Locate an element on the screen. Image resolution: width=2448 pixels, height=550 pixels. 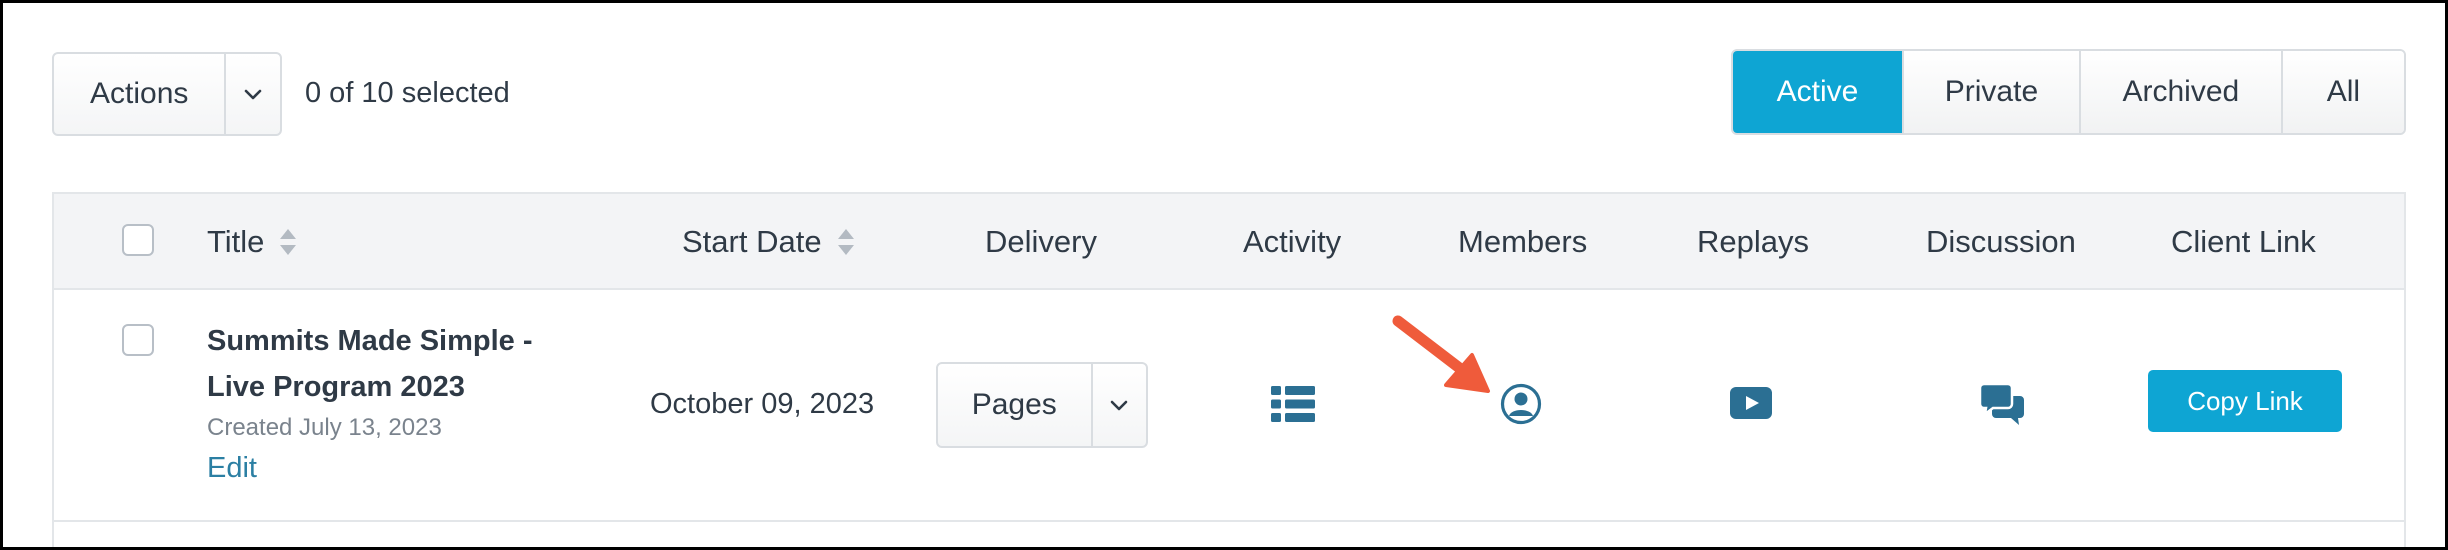
column-activity-label: Activity is located at coordinates (1292, 241).